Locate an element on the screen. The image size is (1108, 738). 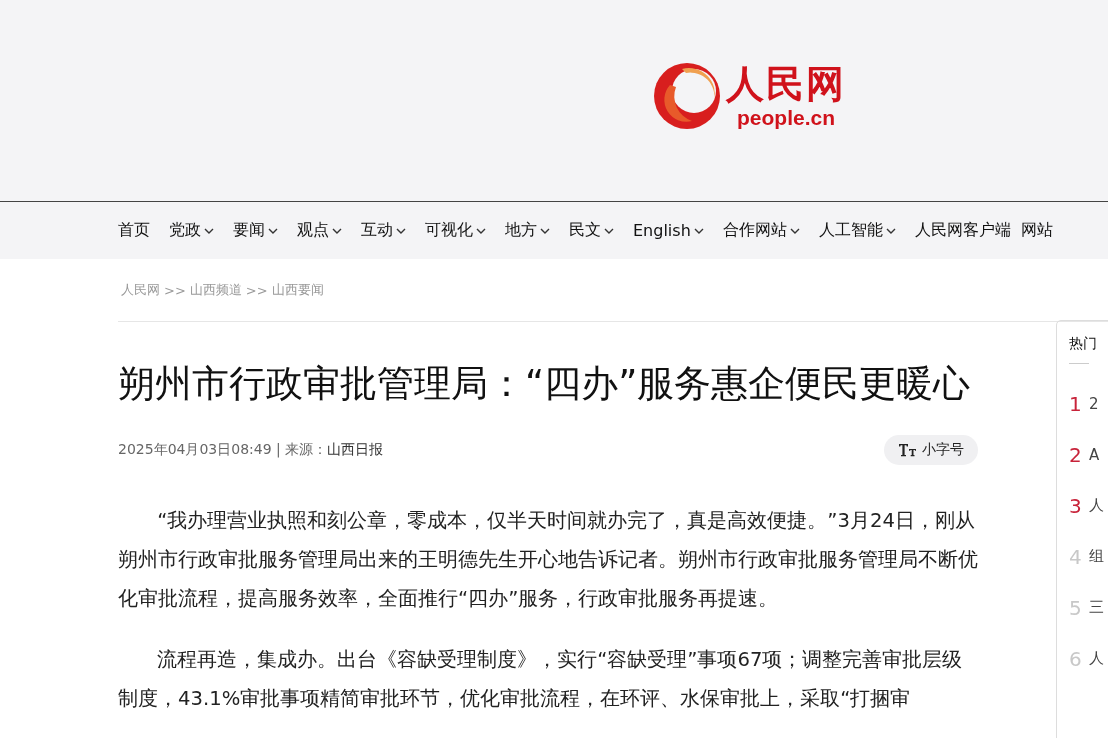
nav-link: 要闻 is located at coordinates (255, 230).